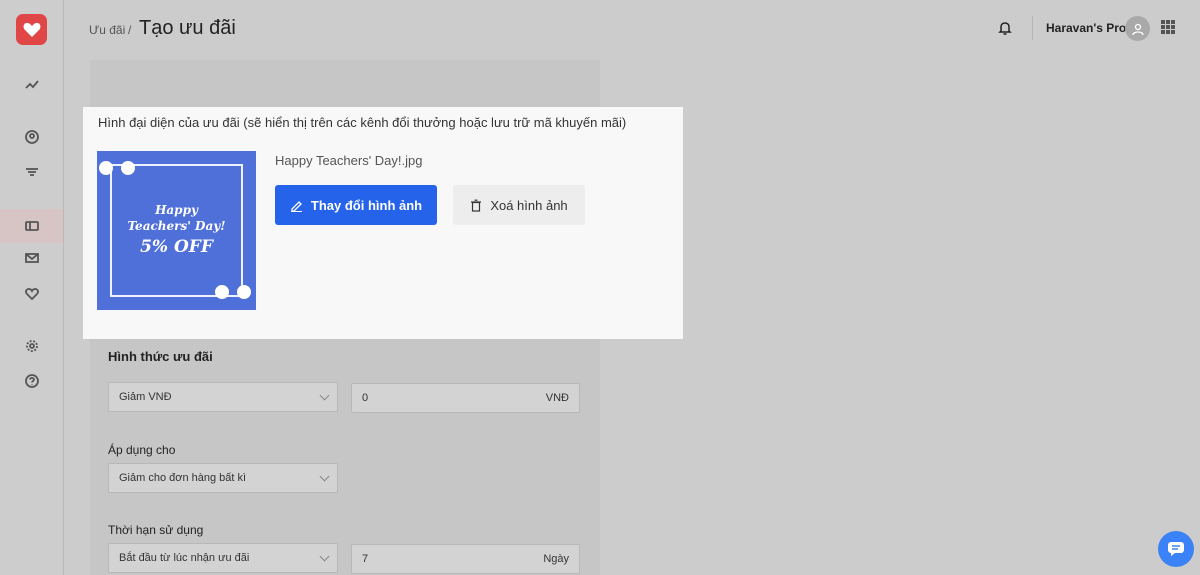 The image size is (1200, 575). I want to click on duration-unit: Ngày, so click(556, 559).